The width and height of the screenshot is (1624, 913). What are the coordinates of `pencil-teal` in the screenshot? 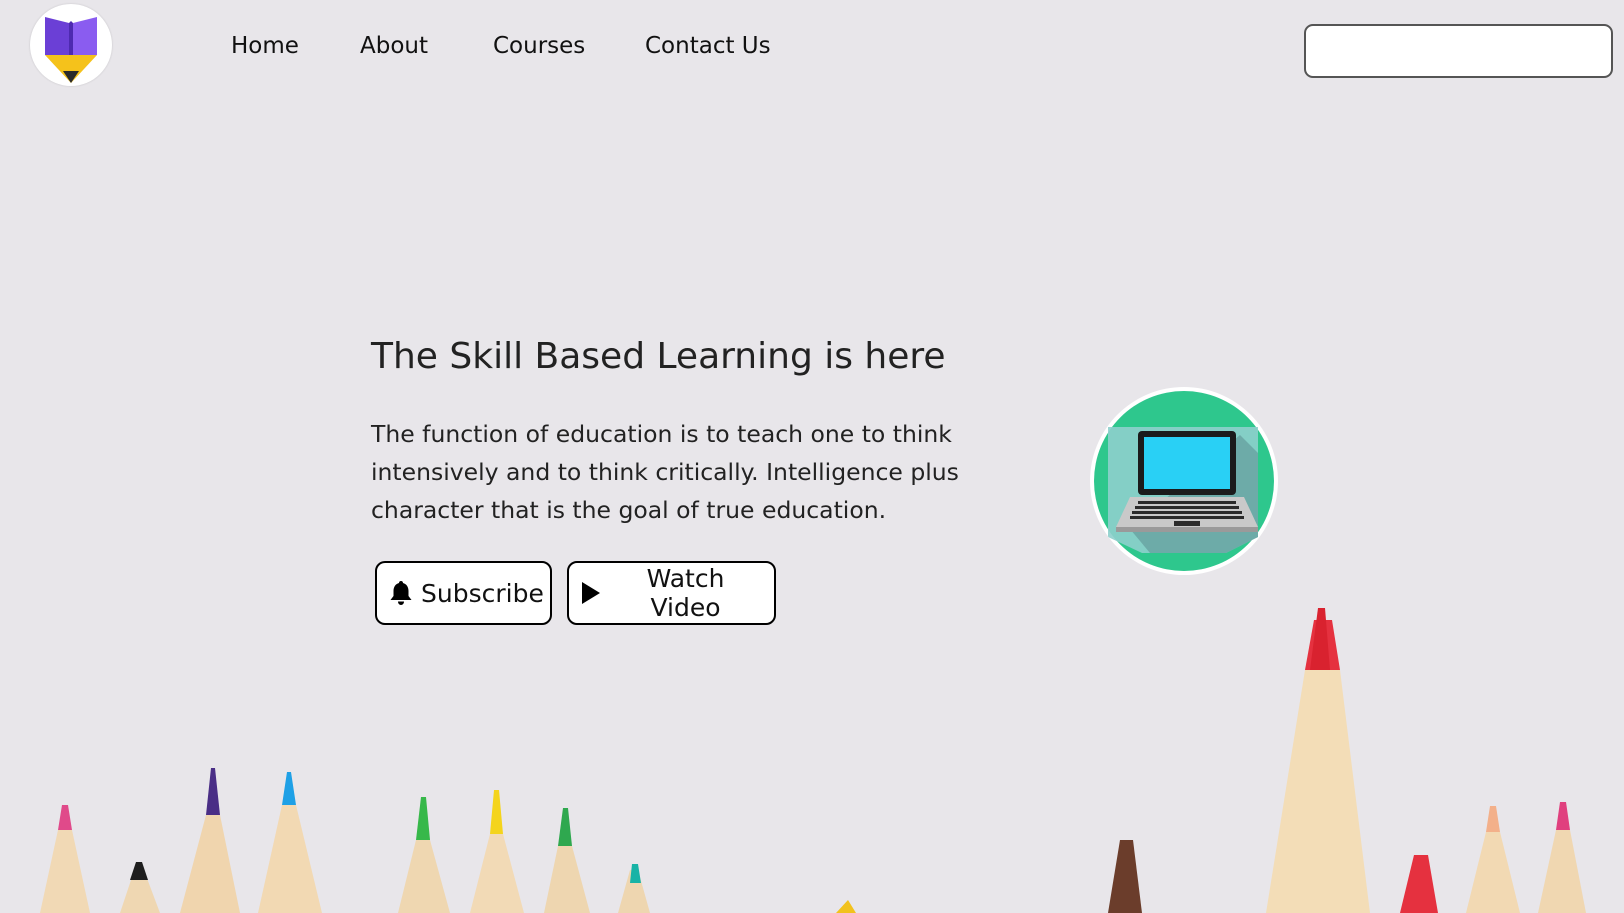 It's located at (634, 888).